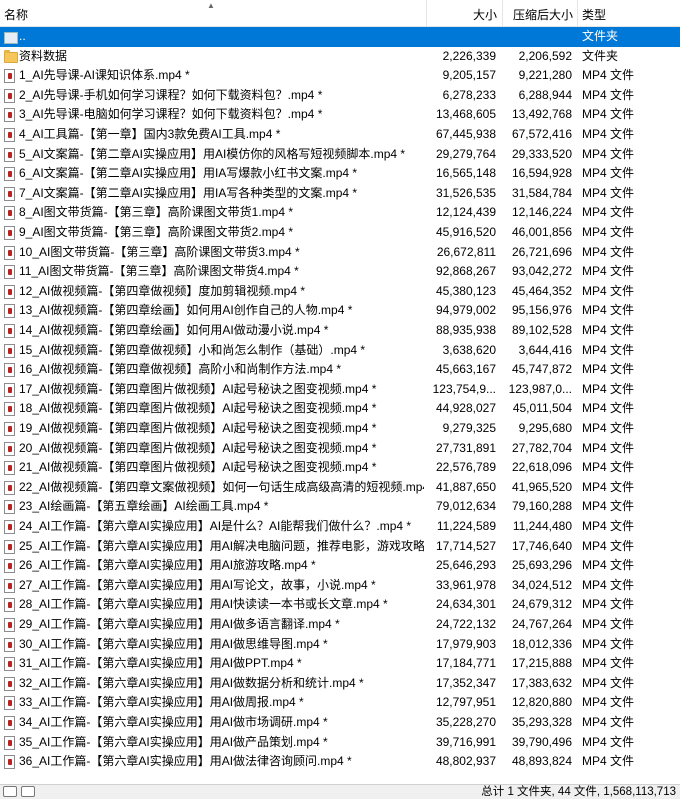  What do you see at coordinates (465, 702) in the screenshot?
I see `file-size: 12,797,951` at bounding box center [465, 702].